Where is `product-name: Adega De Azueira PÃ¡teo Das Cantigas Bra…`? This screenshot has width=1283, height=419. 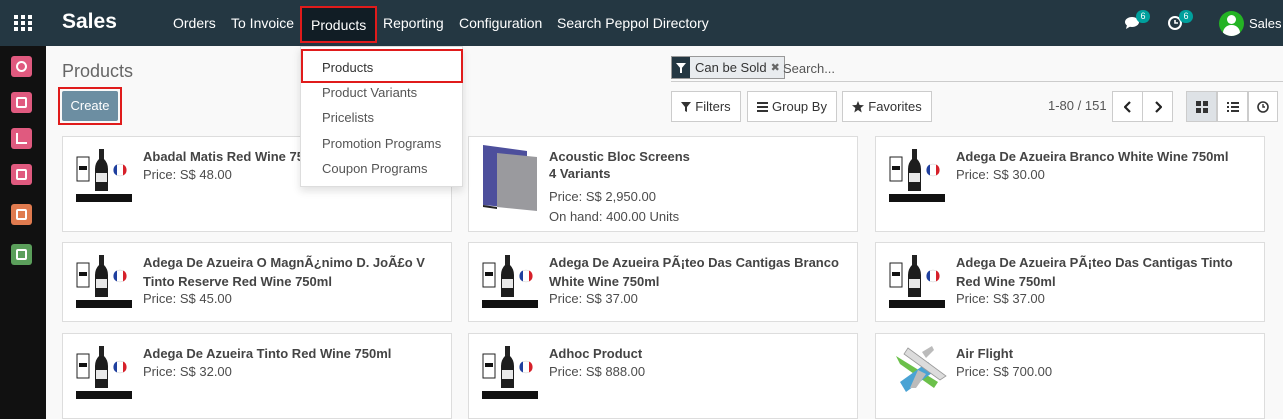
product-name: Adega De Azueira PÃ¡teo Das Cantigas Bra… is located at coordinates (694, 272).